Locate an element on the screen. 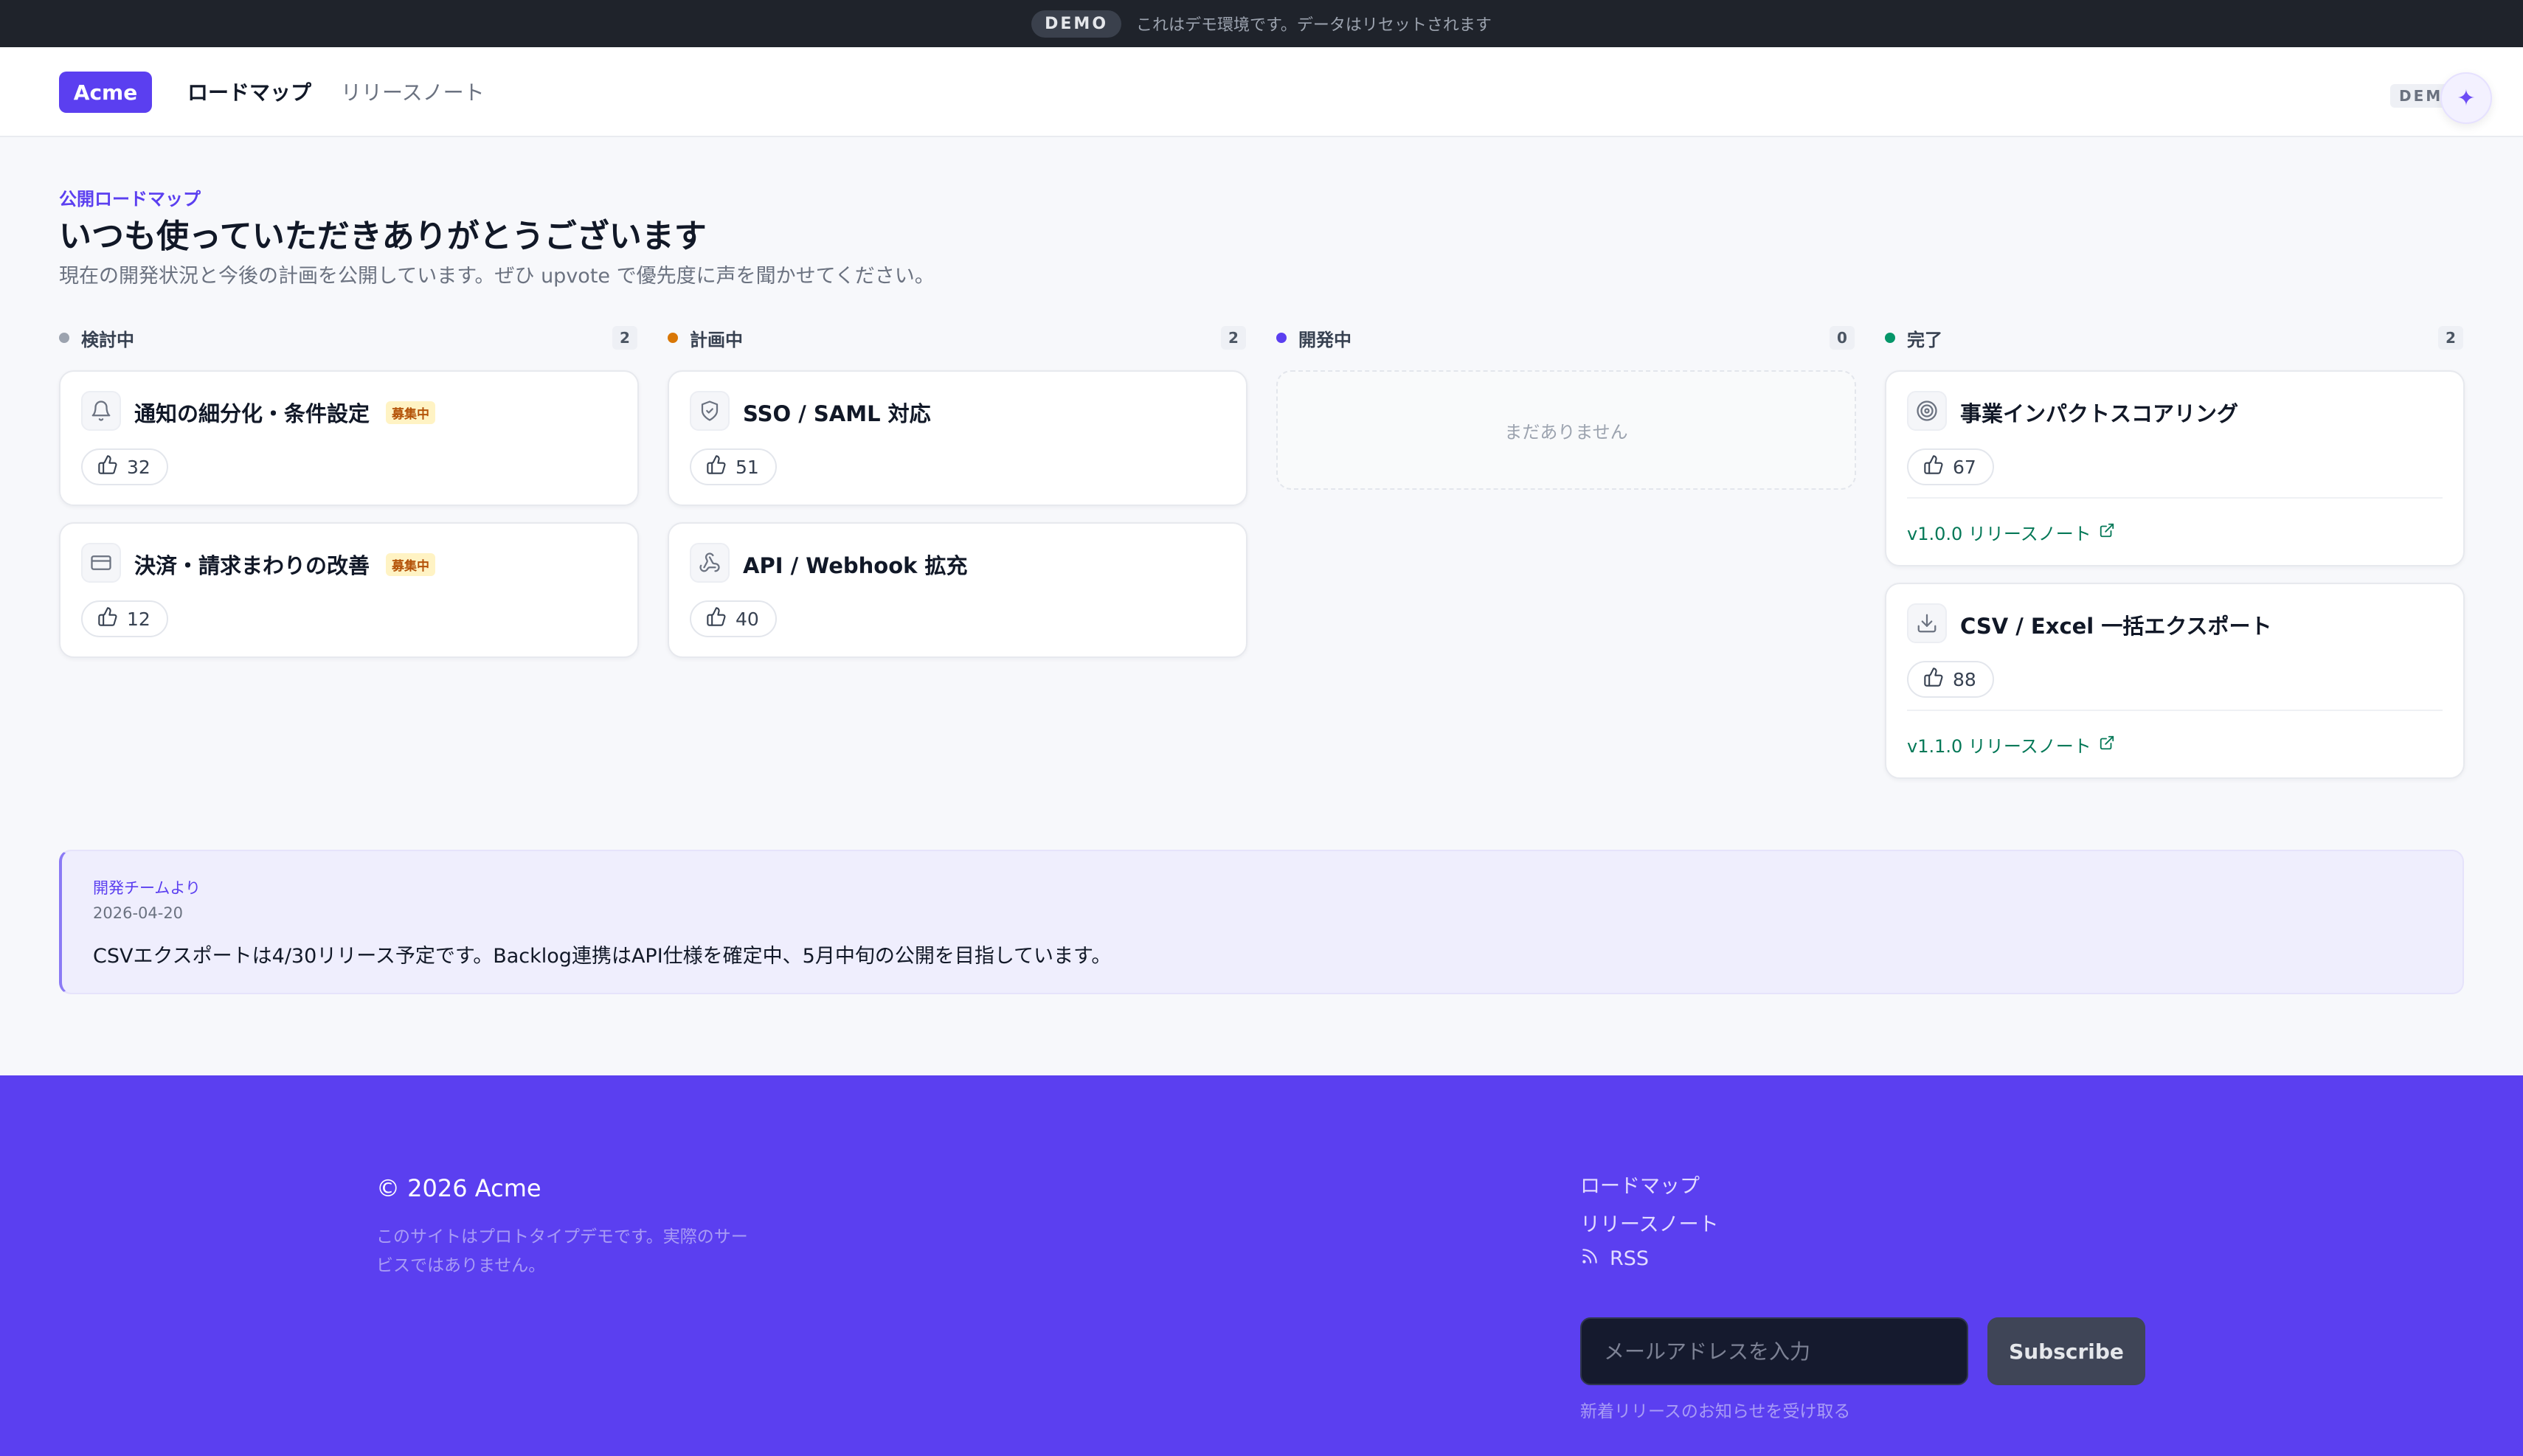 The height and width of the screenshot is (1456, 2523). sparkle-icon: ✦ is located at coordinates (2466, 98).